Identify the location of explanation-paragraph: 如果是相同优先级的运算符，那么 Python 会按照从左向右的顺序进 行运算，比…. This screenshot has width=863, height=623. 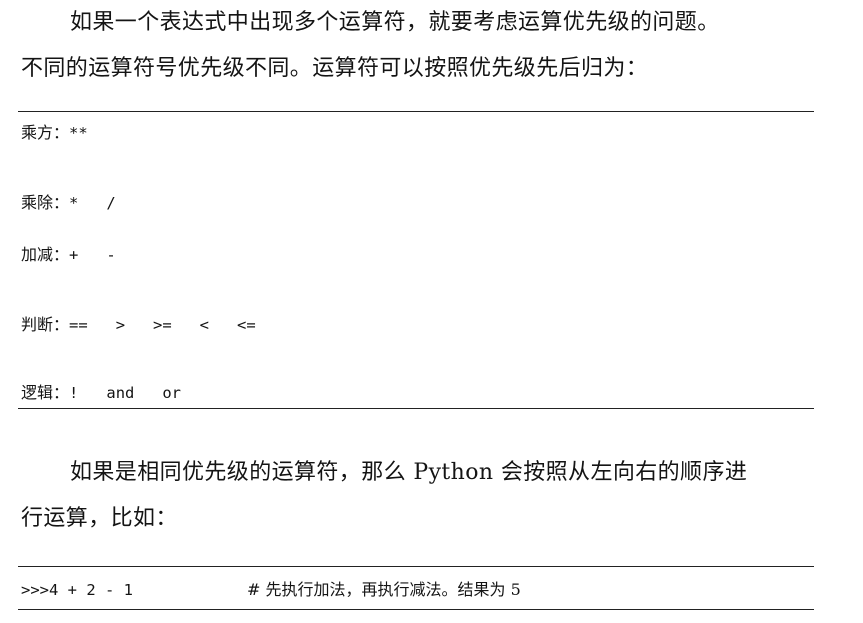
(421, 496).